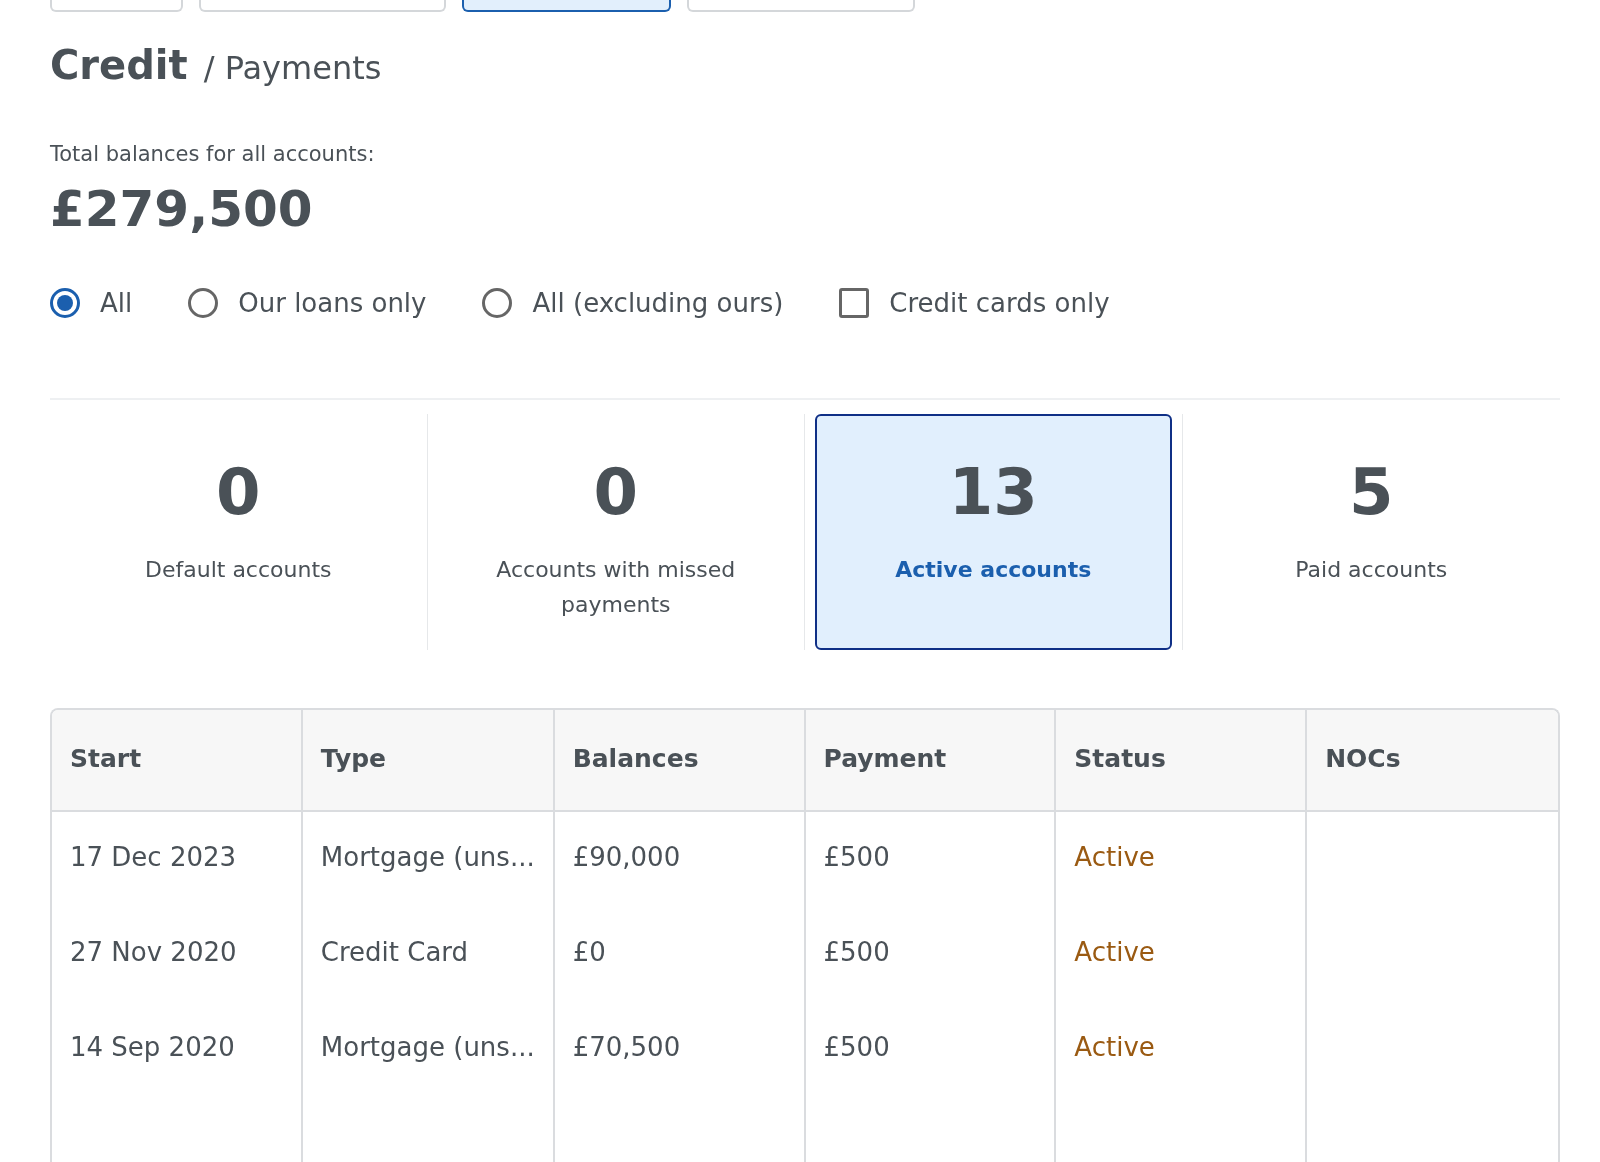 Image resolution: width=1600 pixels, height=1162 pixels. I want to click on table-cell: Credit Card, so click(428, 954).